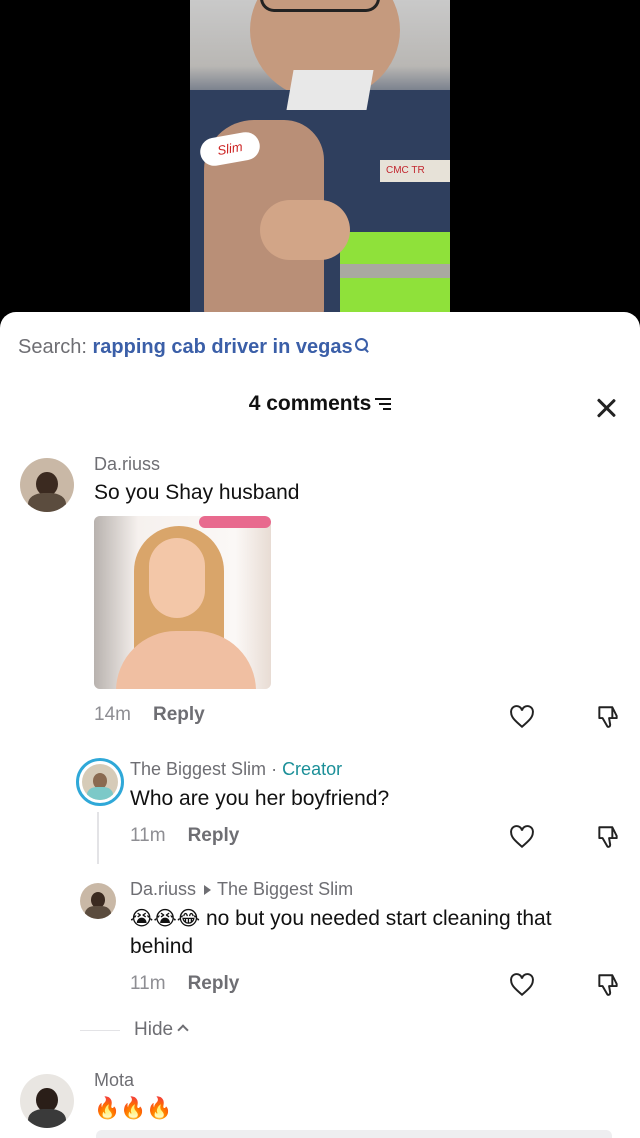 The image size is (640, 1138). I want to click on comment-username: The Biggest Slim · Creator, so click(236, 769).